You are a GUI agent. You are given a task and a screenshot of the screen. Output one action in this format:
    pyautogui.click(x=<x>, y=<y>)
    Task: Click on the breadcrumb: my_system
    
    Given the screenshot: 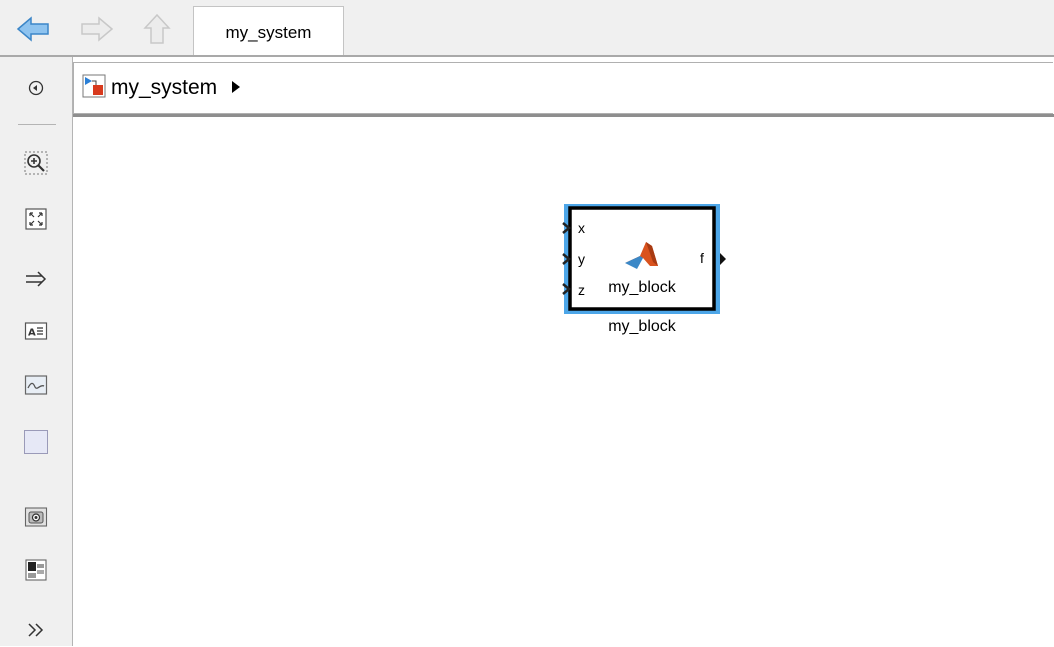 What is the action you would take?
    pyautogui.click(x=176, y=88)
    